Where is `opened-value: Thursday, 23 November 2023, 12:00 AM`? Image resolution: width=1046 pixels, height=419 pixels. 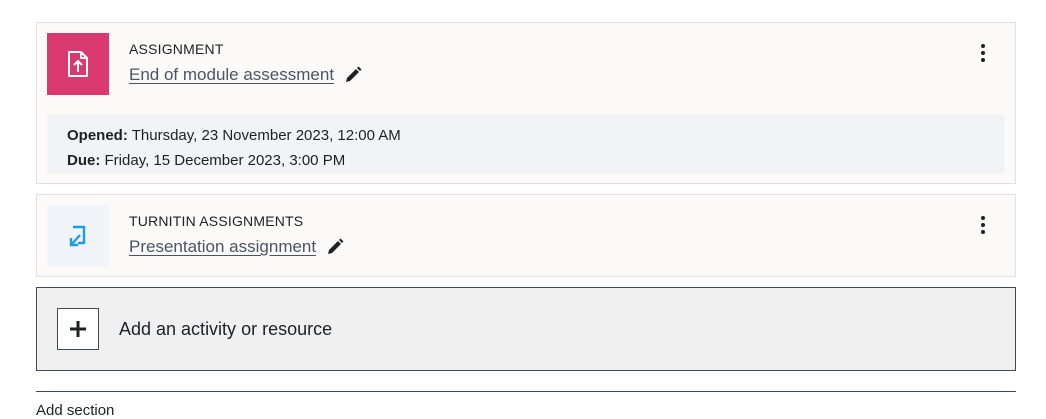
opened-value: Thursday, 23 November 2023, 12:00 AM is located at coordinates (266, 135).